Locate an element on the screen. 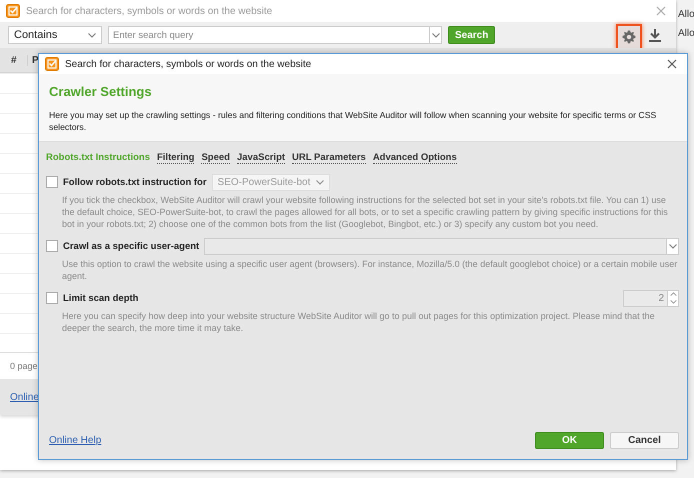 The image size is (694, 478). online-help-link: Online Help is located at coordinates (75, 440).